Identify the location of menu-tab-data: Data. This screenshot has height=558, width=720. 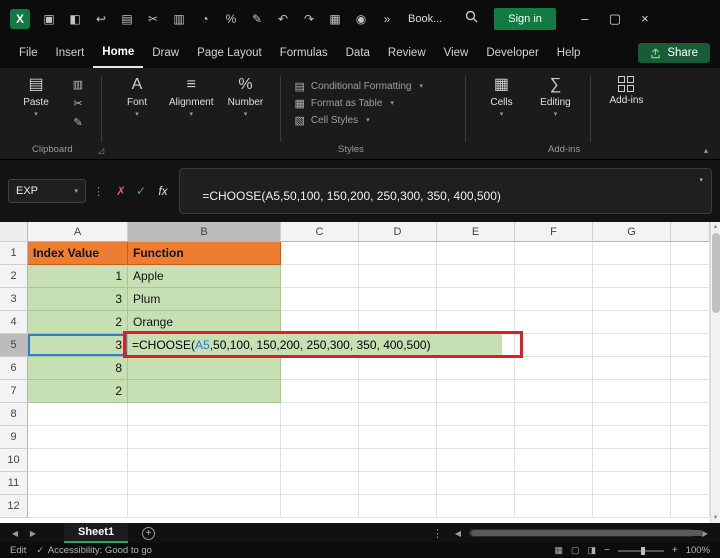
(358, 53).